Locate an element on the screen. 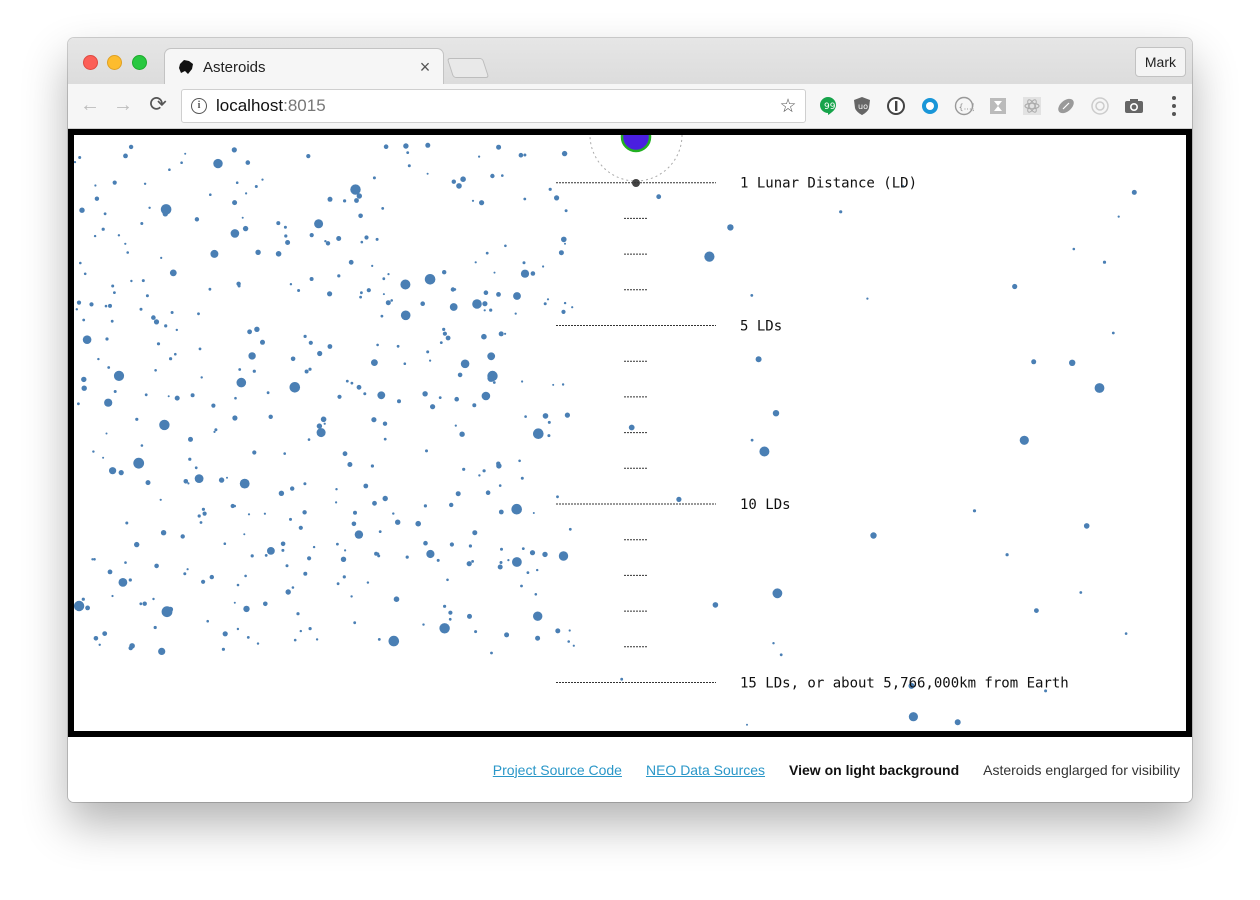 The height and width of the screenshot is (900, 1260). url-text: localhost:8015 is located at coordinates (496, 106).